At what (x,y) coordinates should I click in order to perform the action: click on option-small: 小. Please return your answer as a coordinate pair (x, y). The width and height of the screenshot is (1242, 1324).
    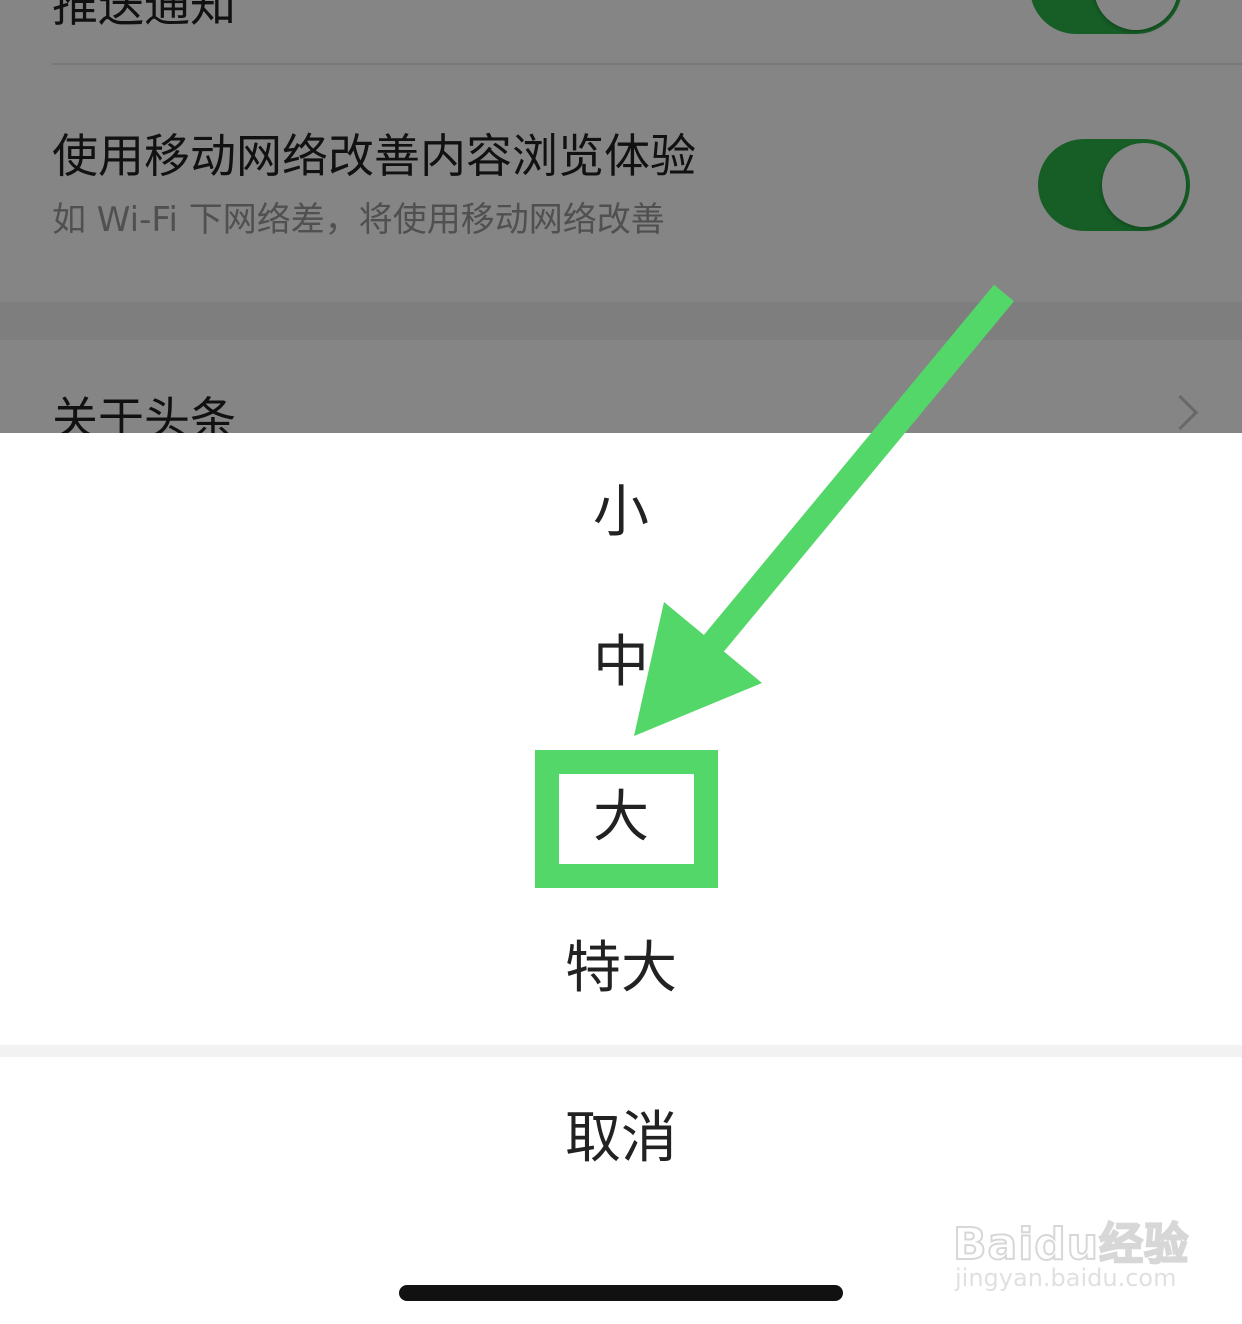
    Looking at the image, I should click on (621, 513).